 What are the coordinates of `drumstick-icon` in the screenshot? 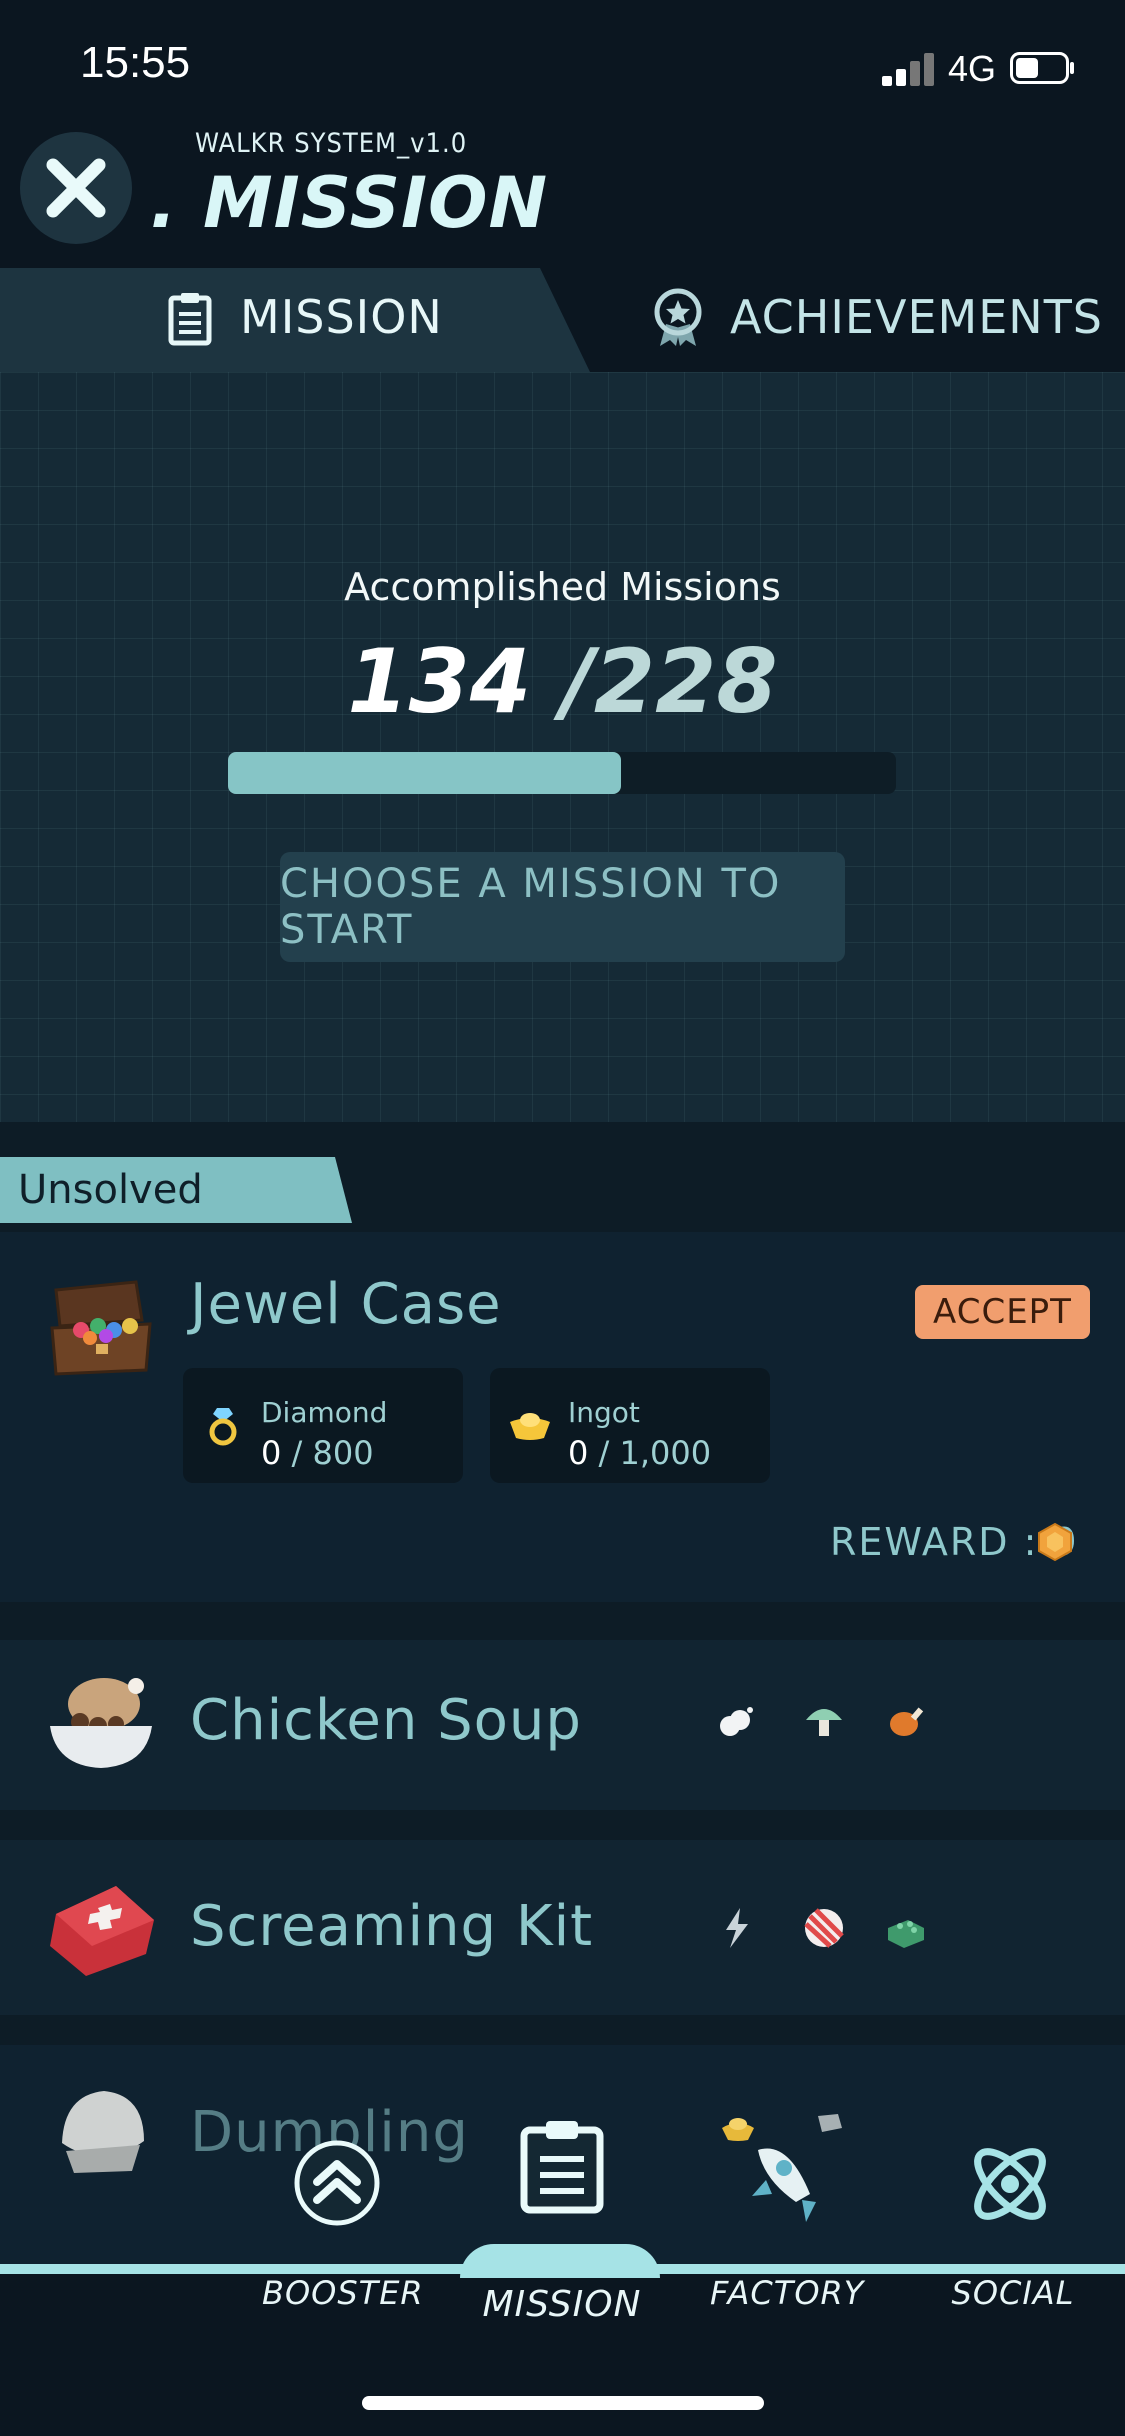 It's located at (907, 1721).